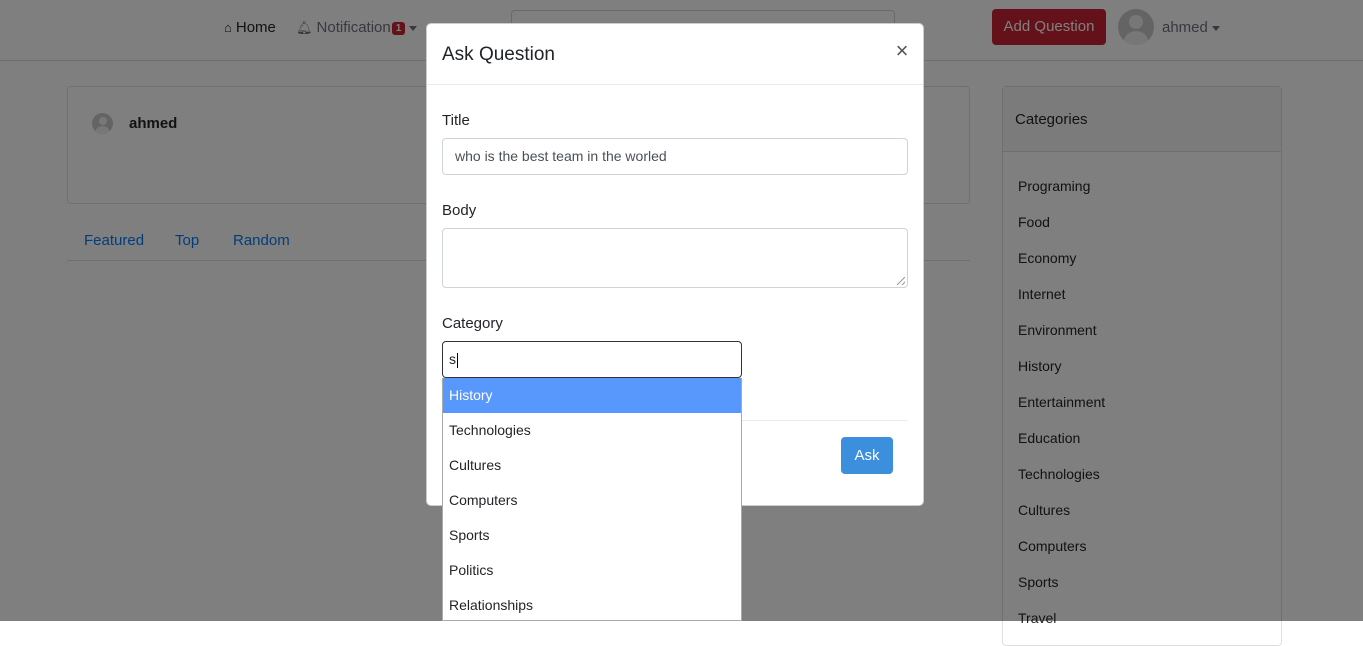  Describe the element at coordinates (592, 465) in the screenshot. I see `dropdown-option: Cultures` at that location.